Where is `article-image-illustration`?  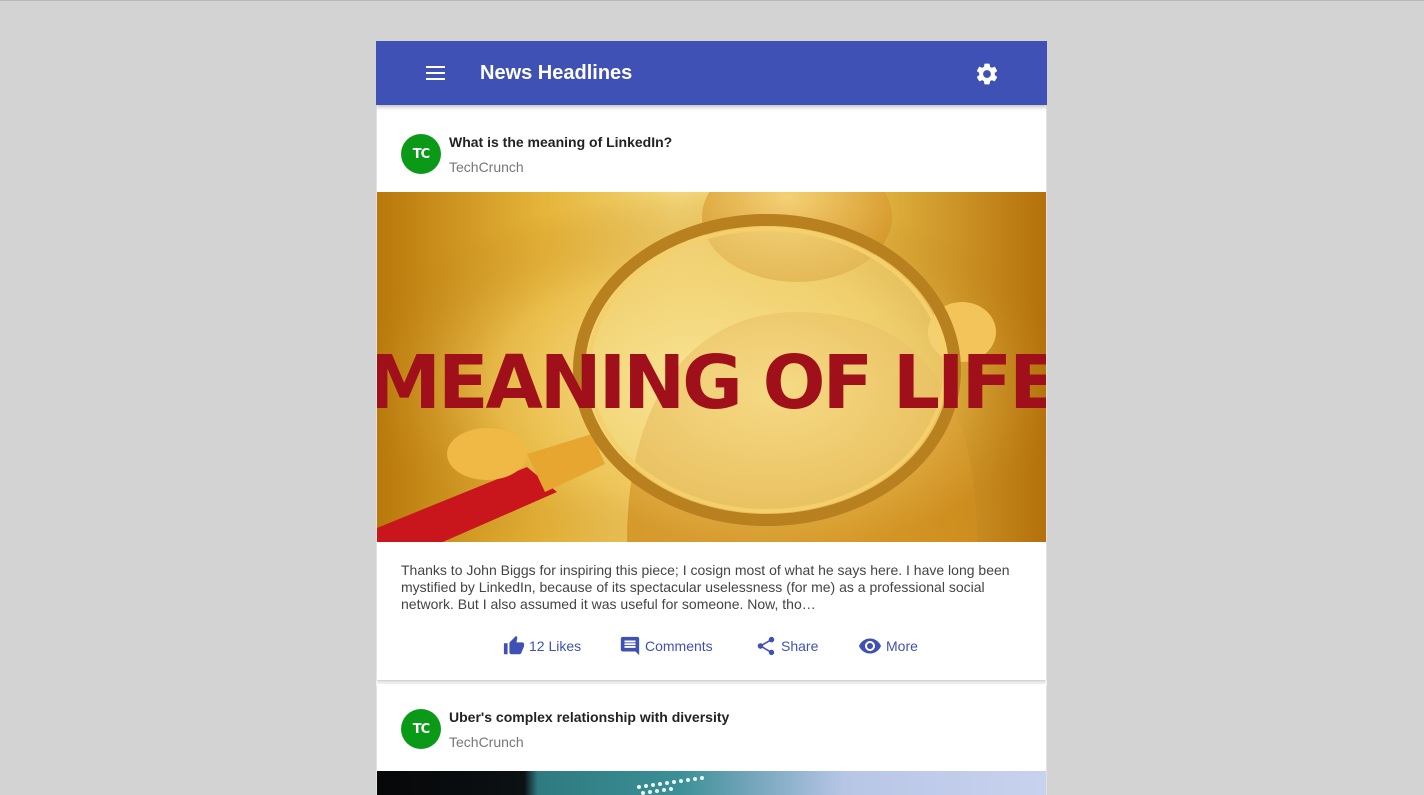 article-image-illustration is located at coordinates (670, 785).